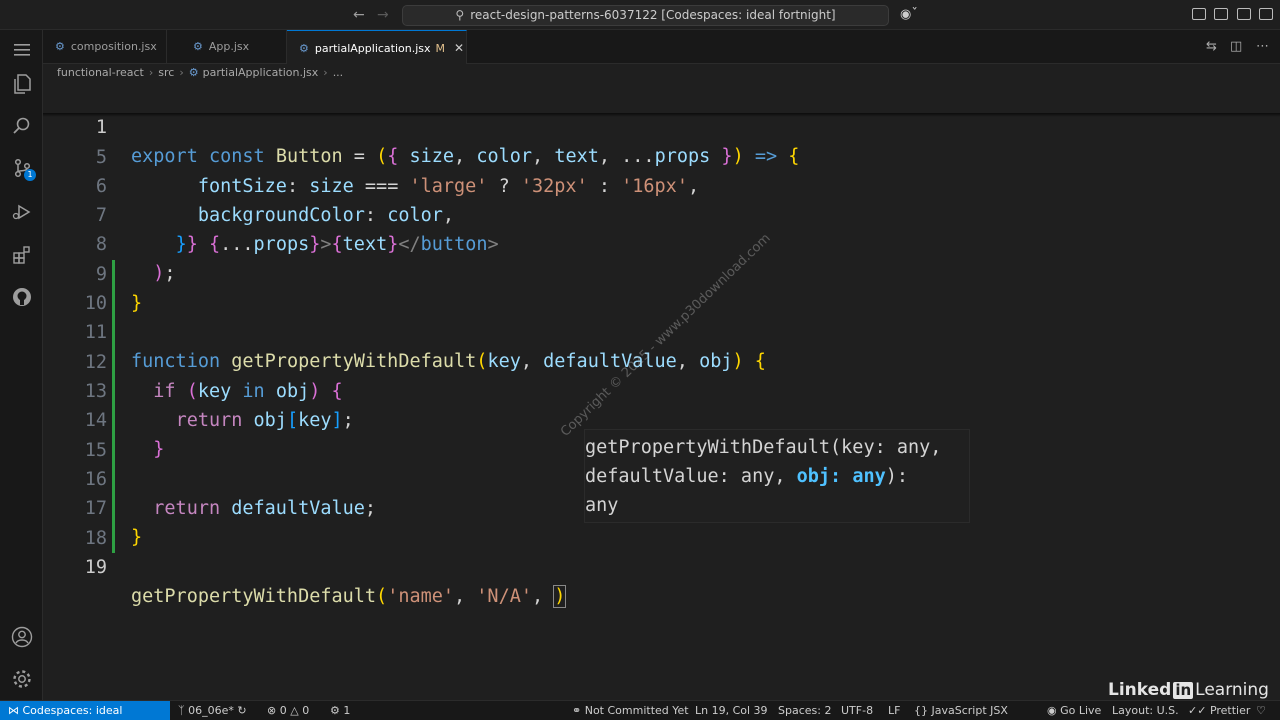 This screenshot has height=720, width=1280. What do you see at coordinates (1199, 710) in the screenshot?
I see `check-all-icon: ✓✓` at bounding box center [1199, 710].